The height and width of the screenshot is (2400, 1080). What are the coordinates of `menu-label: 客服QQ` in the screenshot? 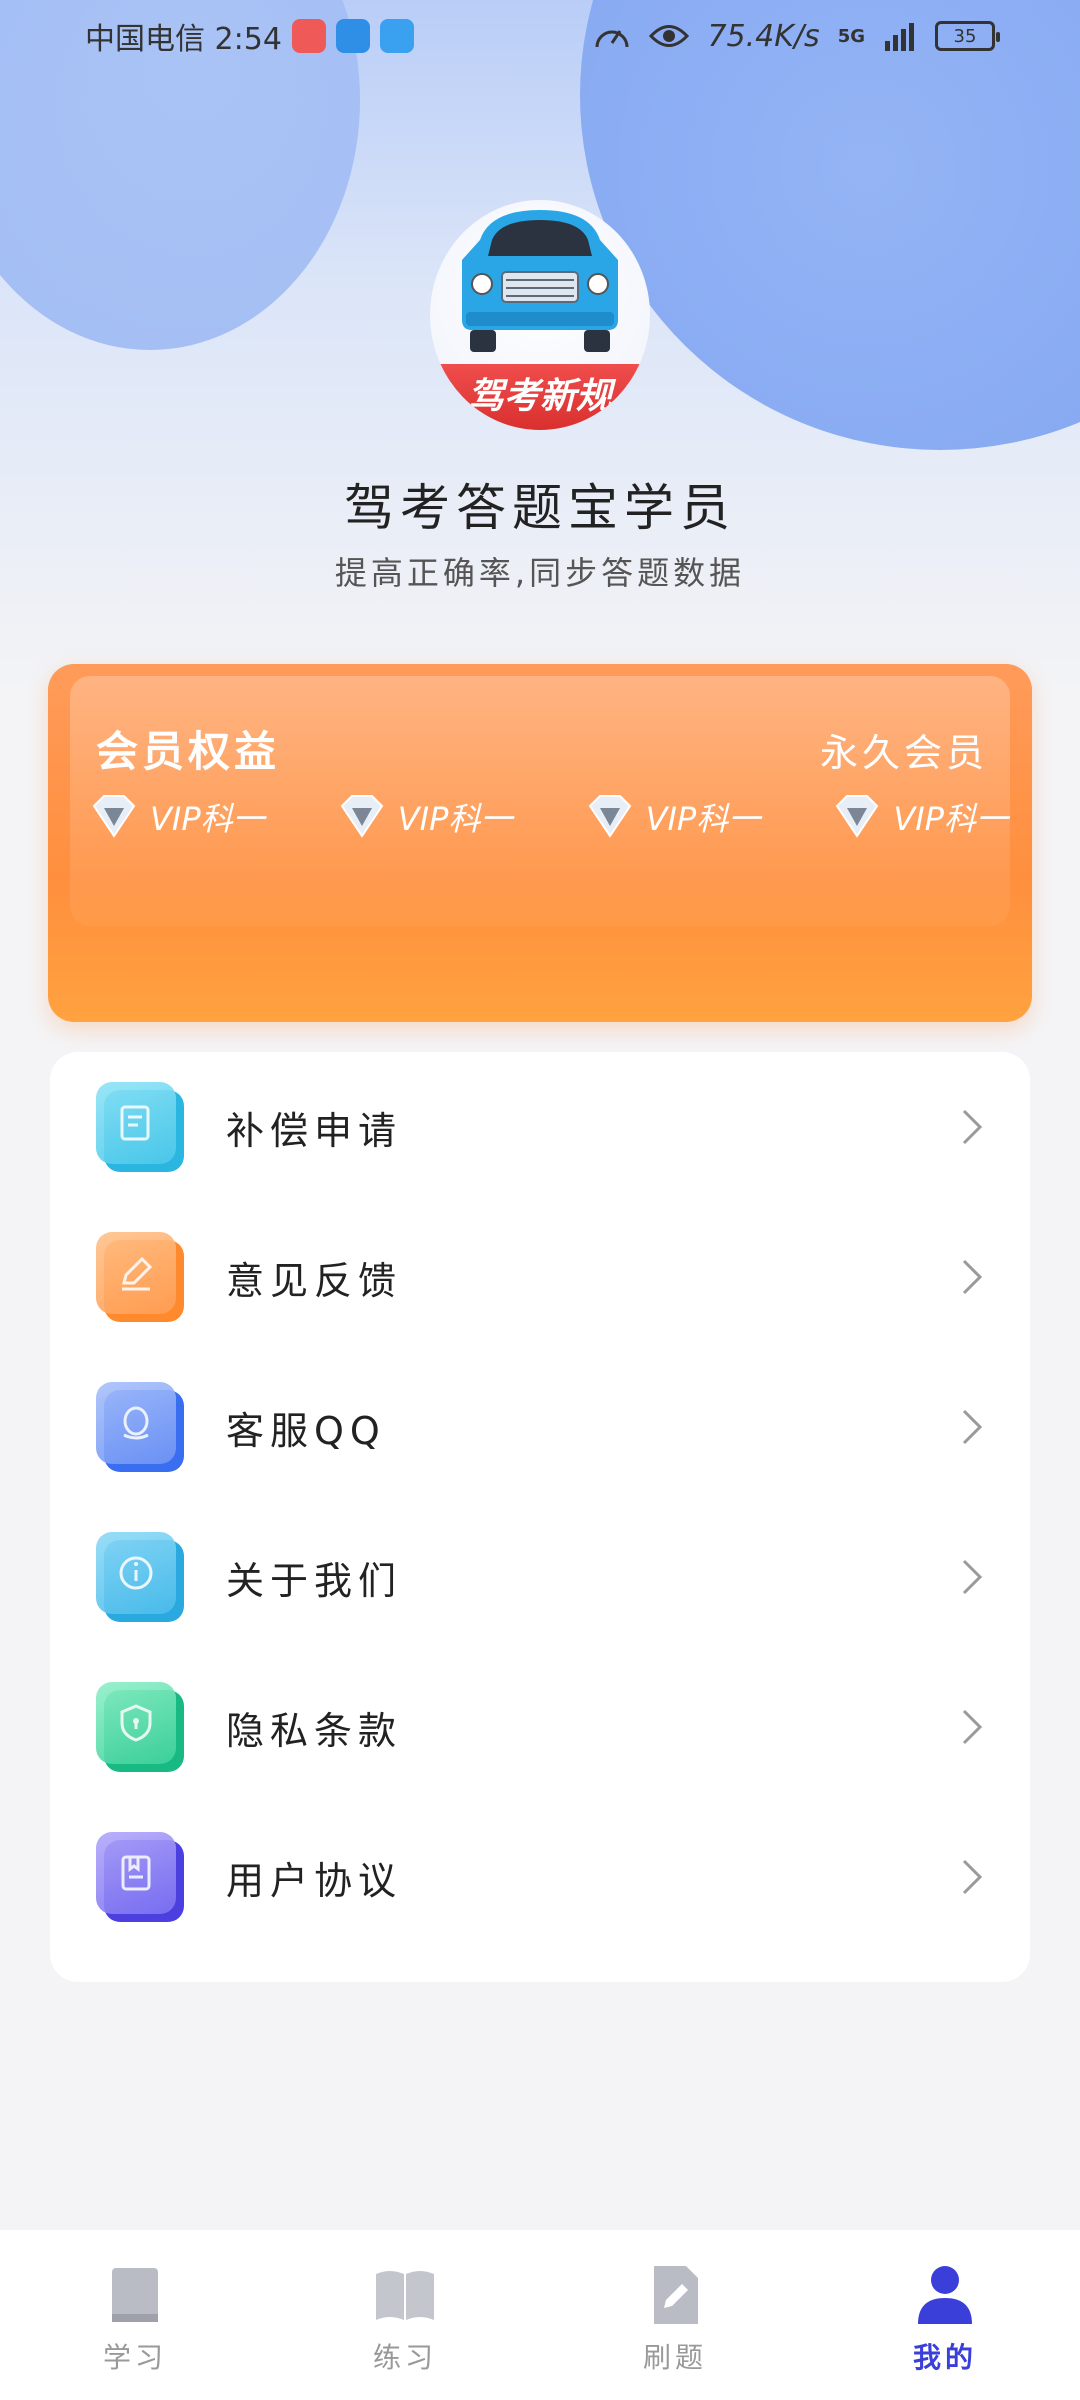 It's located at (306, 1430).